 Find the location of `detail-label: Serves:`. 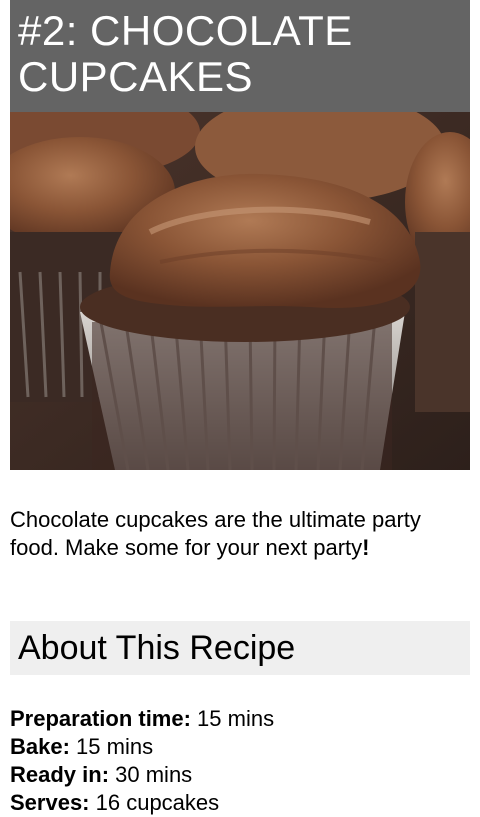

detail-label: Serves: is located at coordinates (50, 802).